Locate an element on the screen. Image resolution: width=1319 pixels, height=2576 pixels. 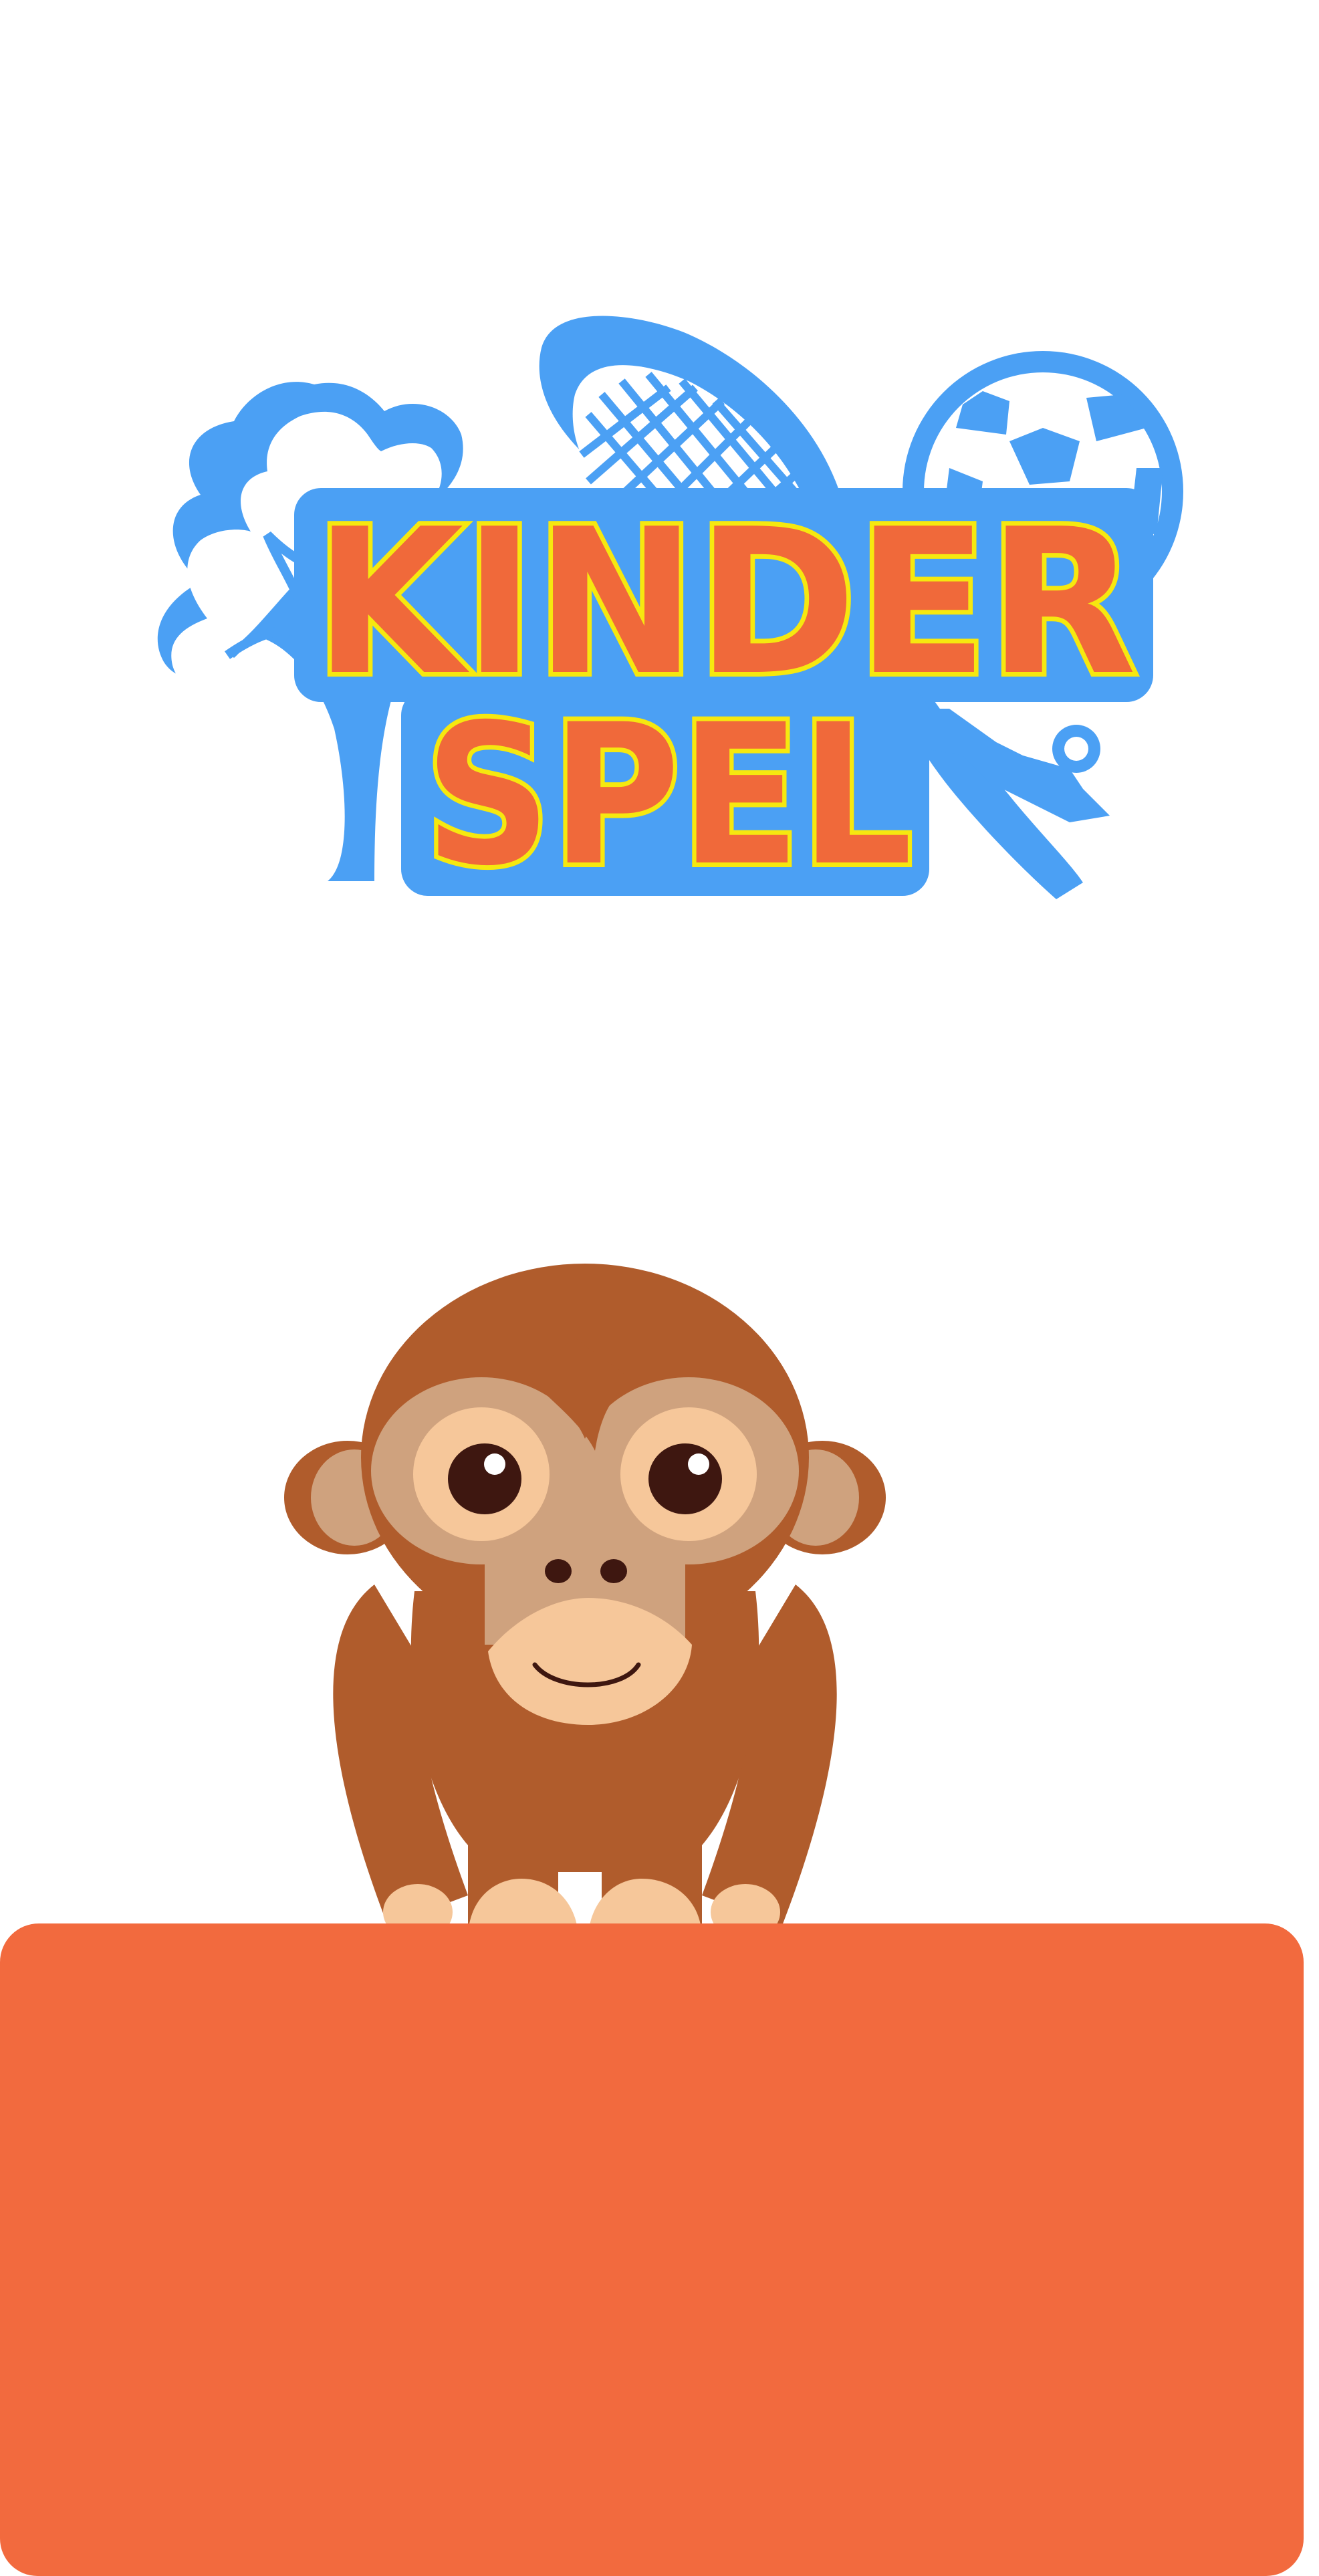
monkey-eye-right is located at coordinates (685, 1478).